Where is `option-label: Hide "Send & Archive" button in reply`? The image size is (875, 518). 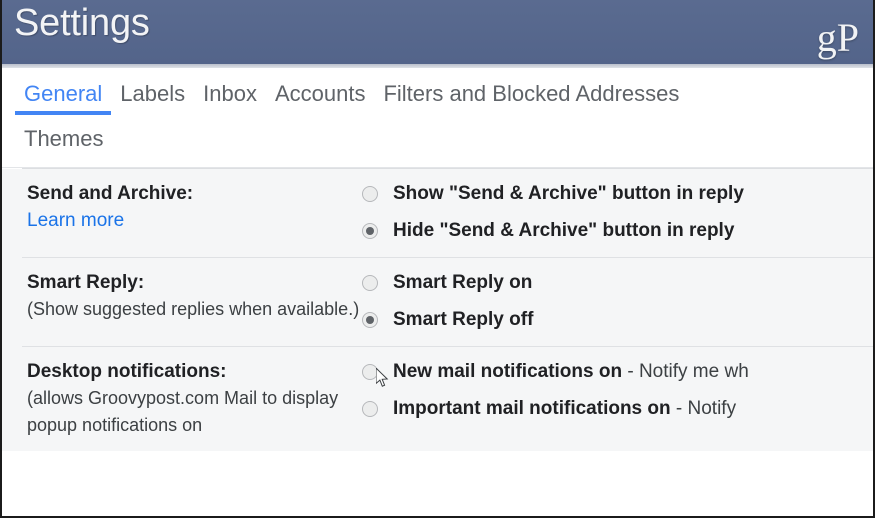
option-label: Hide "Send & Archive" button in reply is located at coordinates (563, 231).